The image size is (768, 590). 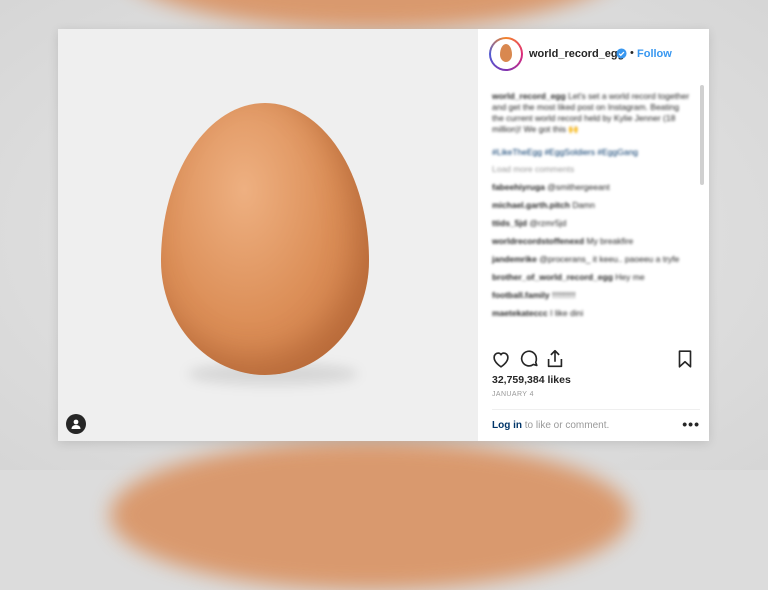 I want to click on username: world_record_egg, so click(x=576, y=54).